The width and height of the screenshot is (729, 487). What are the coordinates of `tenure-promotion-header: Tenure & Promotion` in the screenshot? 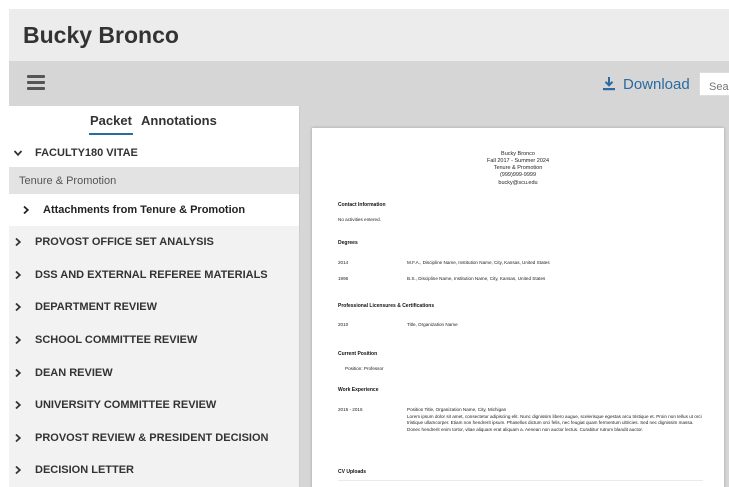 It's located at (154, 180).